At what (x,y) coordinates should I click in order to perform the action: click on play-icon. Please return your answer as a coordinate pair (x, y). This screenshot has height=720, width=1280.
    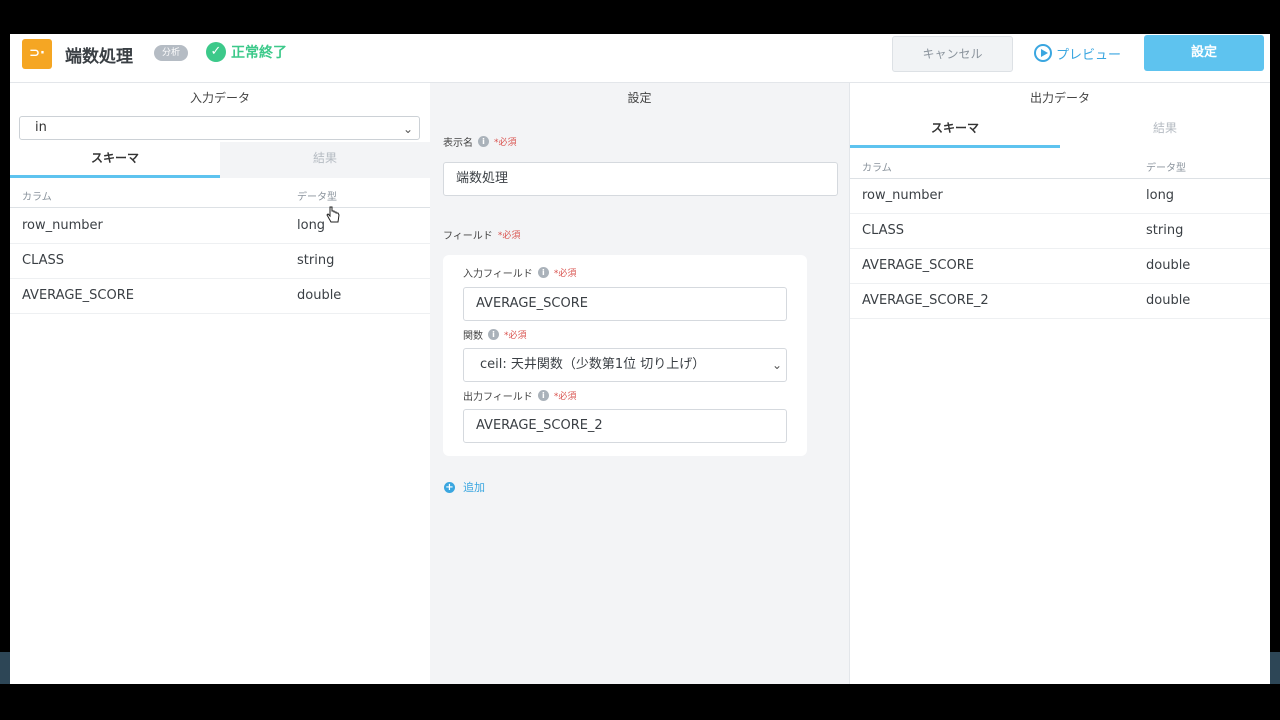
    Looking at the image, I should click on (1043, 53).